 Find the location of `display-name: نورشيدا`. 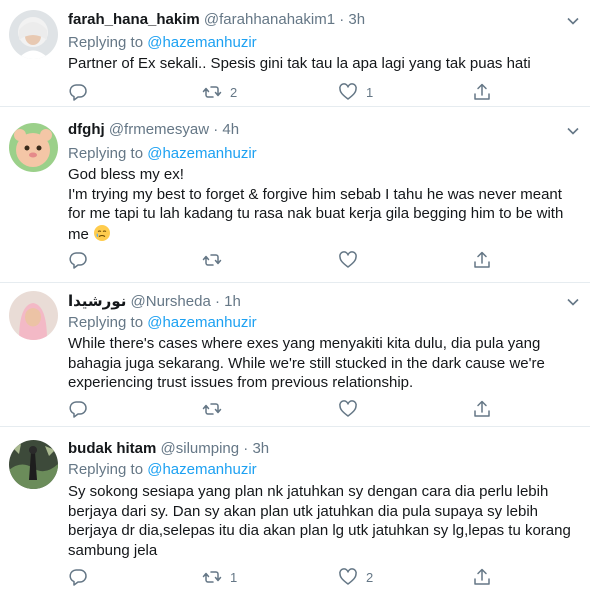

display-name: نورشيدا is located at coordinates (97, 301).